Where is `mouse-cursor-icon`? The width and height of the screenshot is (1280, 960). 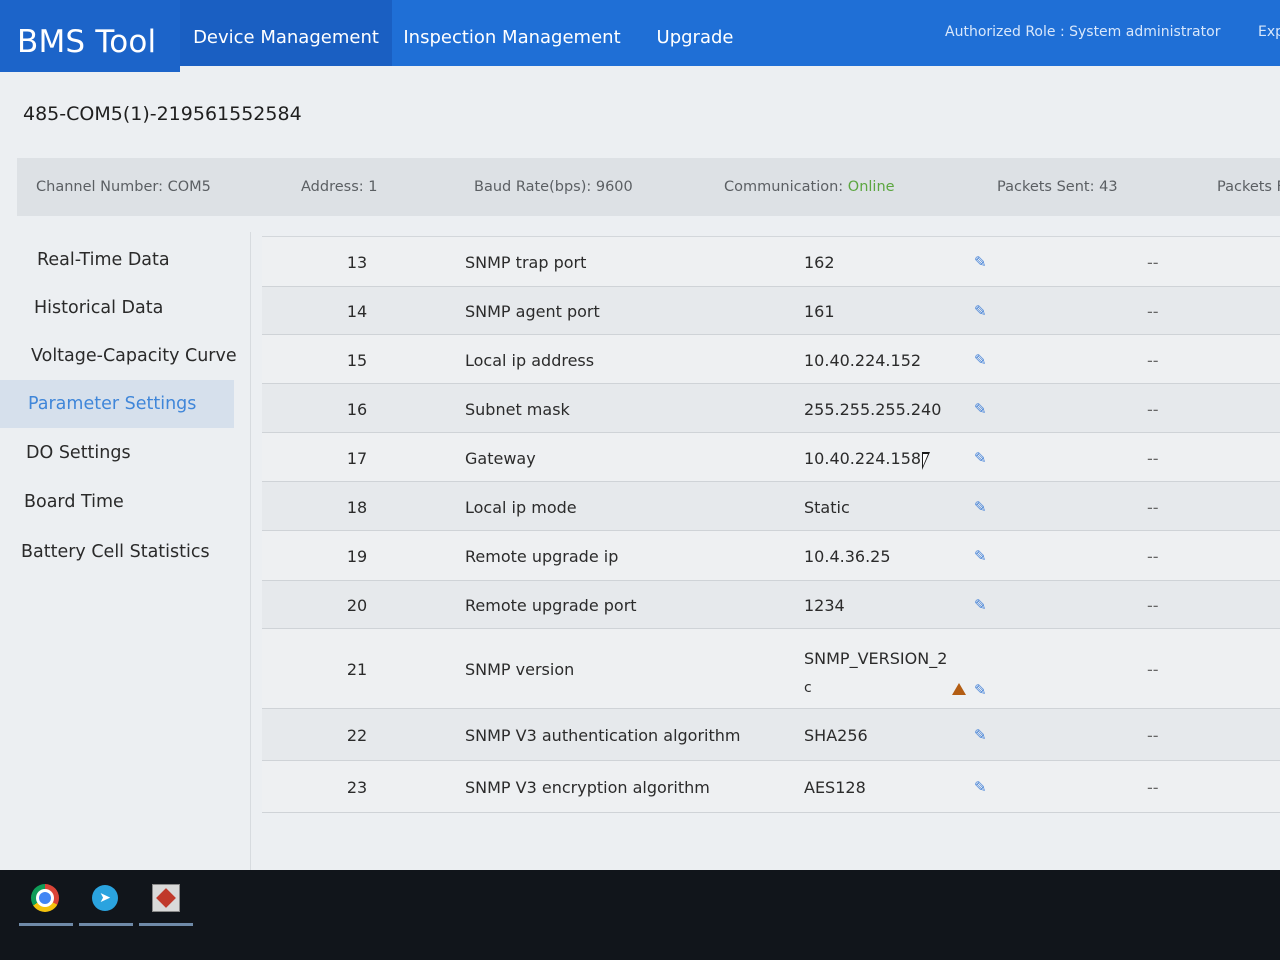
mouse-cursor-icon is located at coordinates (926, 461).